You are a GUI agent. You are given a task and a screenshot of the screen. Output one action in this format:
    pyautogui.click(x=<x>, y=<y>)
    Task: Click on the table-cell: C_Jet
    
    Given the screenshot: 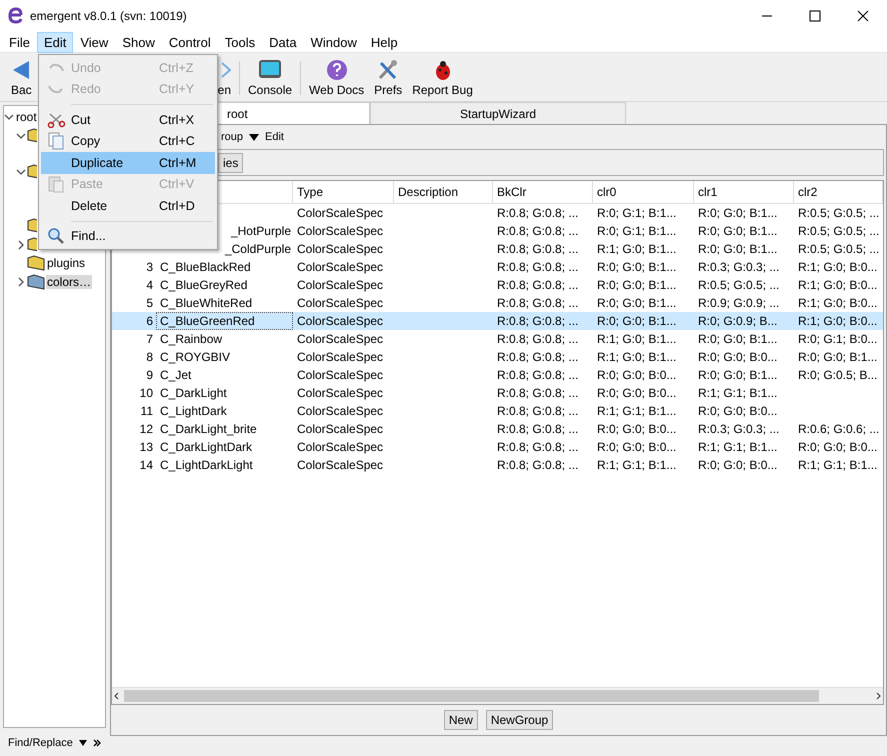 What is the action you would take?
    pyautogui.click(x=176, y=375)
    